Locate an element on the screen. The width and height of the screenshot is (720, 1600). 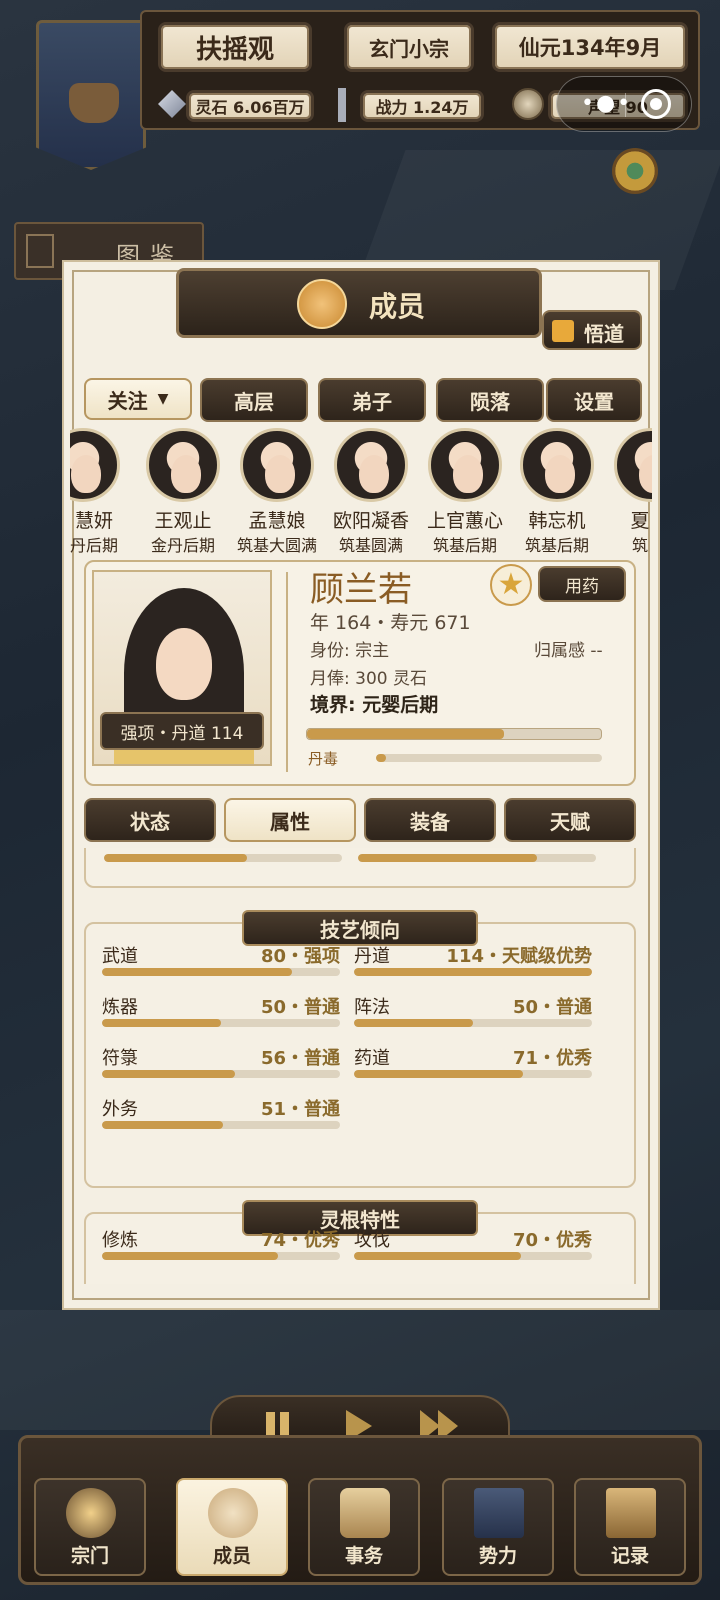
sect-banner is located at coordinates (91, 95).